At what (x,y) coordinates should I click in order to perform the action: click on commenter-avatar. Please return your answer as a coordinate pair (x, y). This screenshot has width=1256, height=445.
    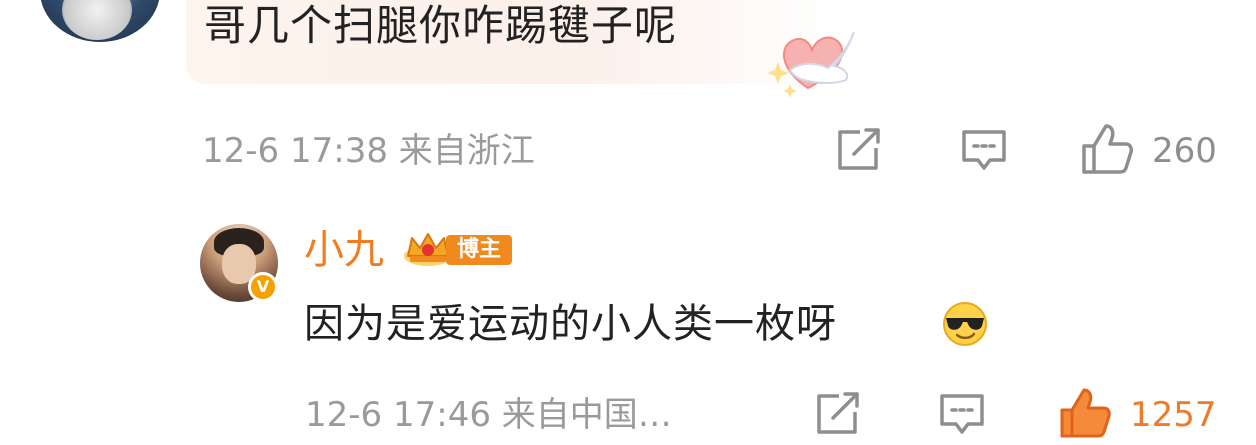
    Looking at the image, I should click on (100, 21).